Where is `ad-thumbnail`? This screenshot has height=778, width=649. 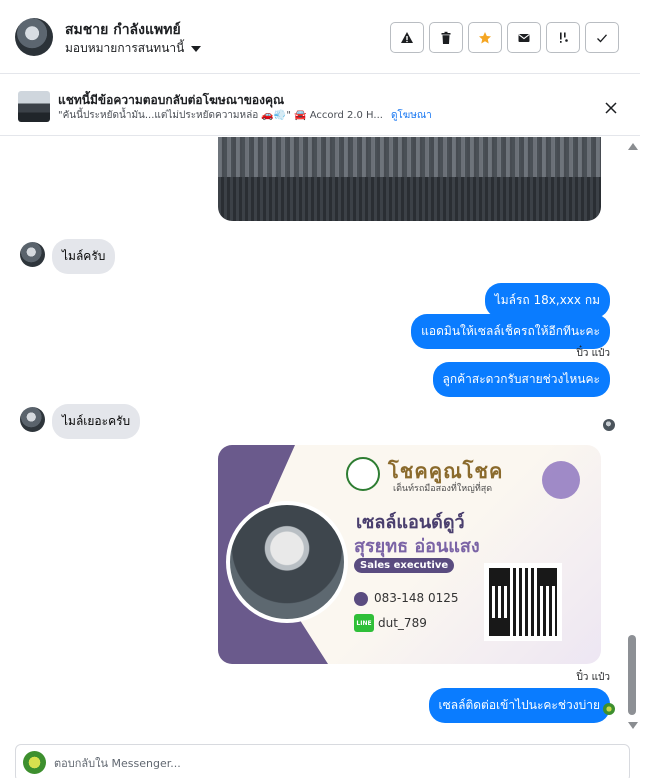 ad-thumbnail is located at coordinates (34, 106).